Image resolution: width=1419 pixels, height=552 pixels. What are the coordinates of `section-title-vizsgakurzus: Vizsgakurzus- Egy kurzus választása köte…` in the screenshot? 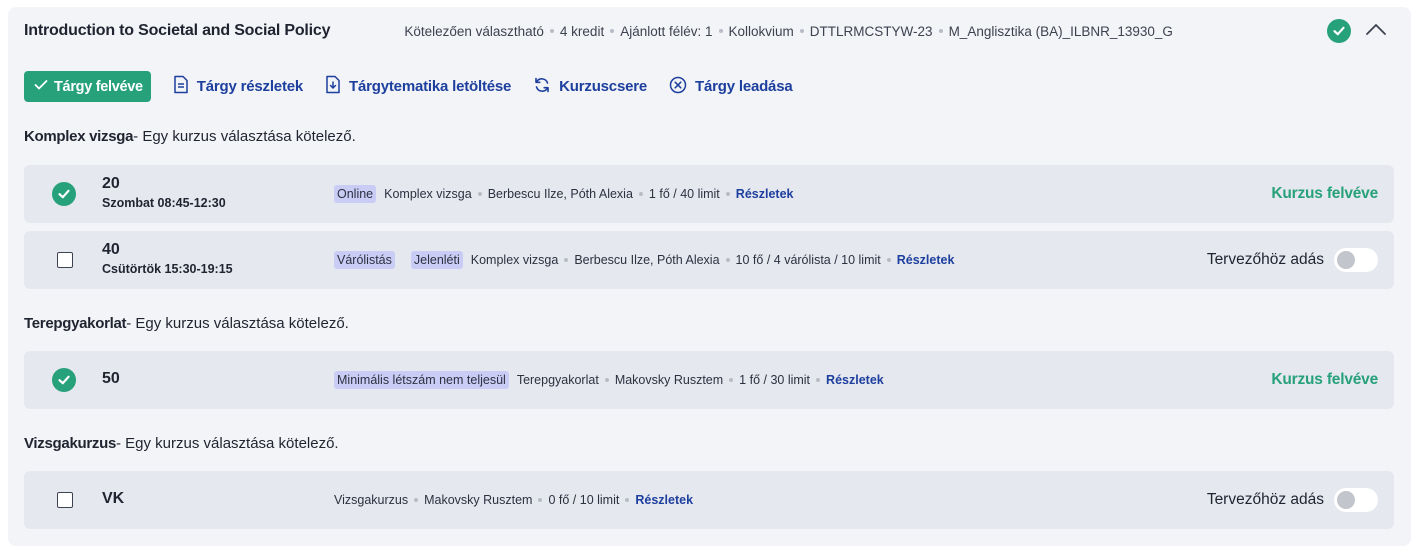 It's located at (181, 443).